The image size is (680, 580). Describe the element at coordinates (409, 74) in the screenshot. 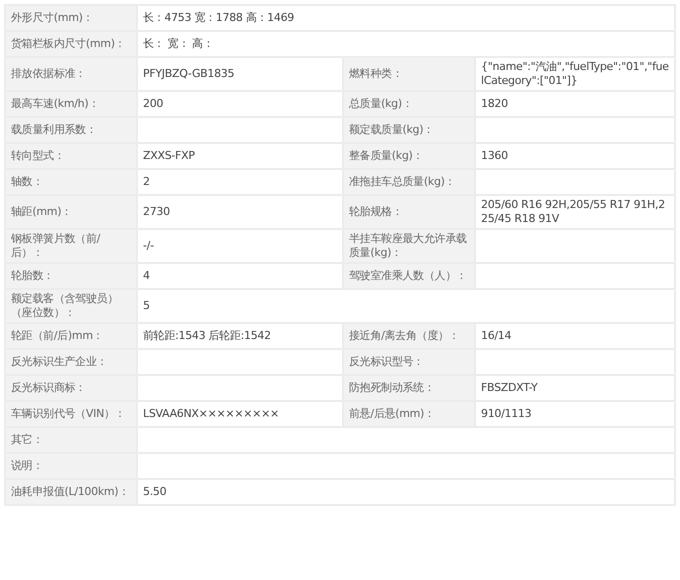

I see `label-cell: 燃料种类：` at that location.